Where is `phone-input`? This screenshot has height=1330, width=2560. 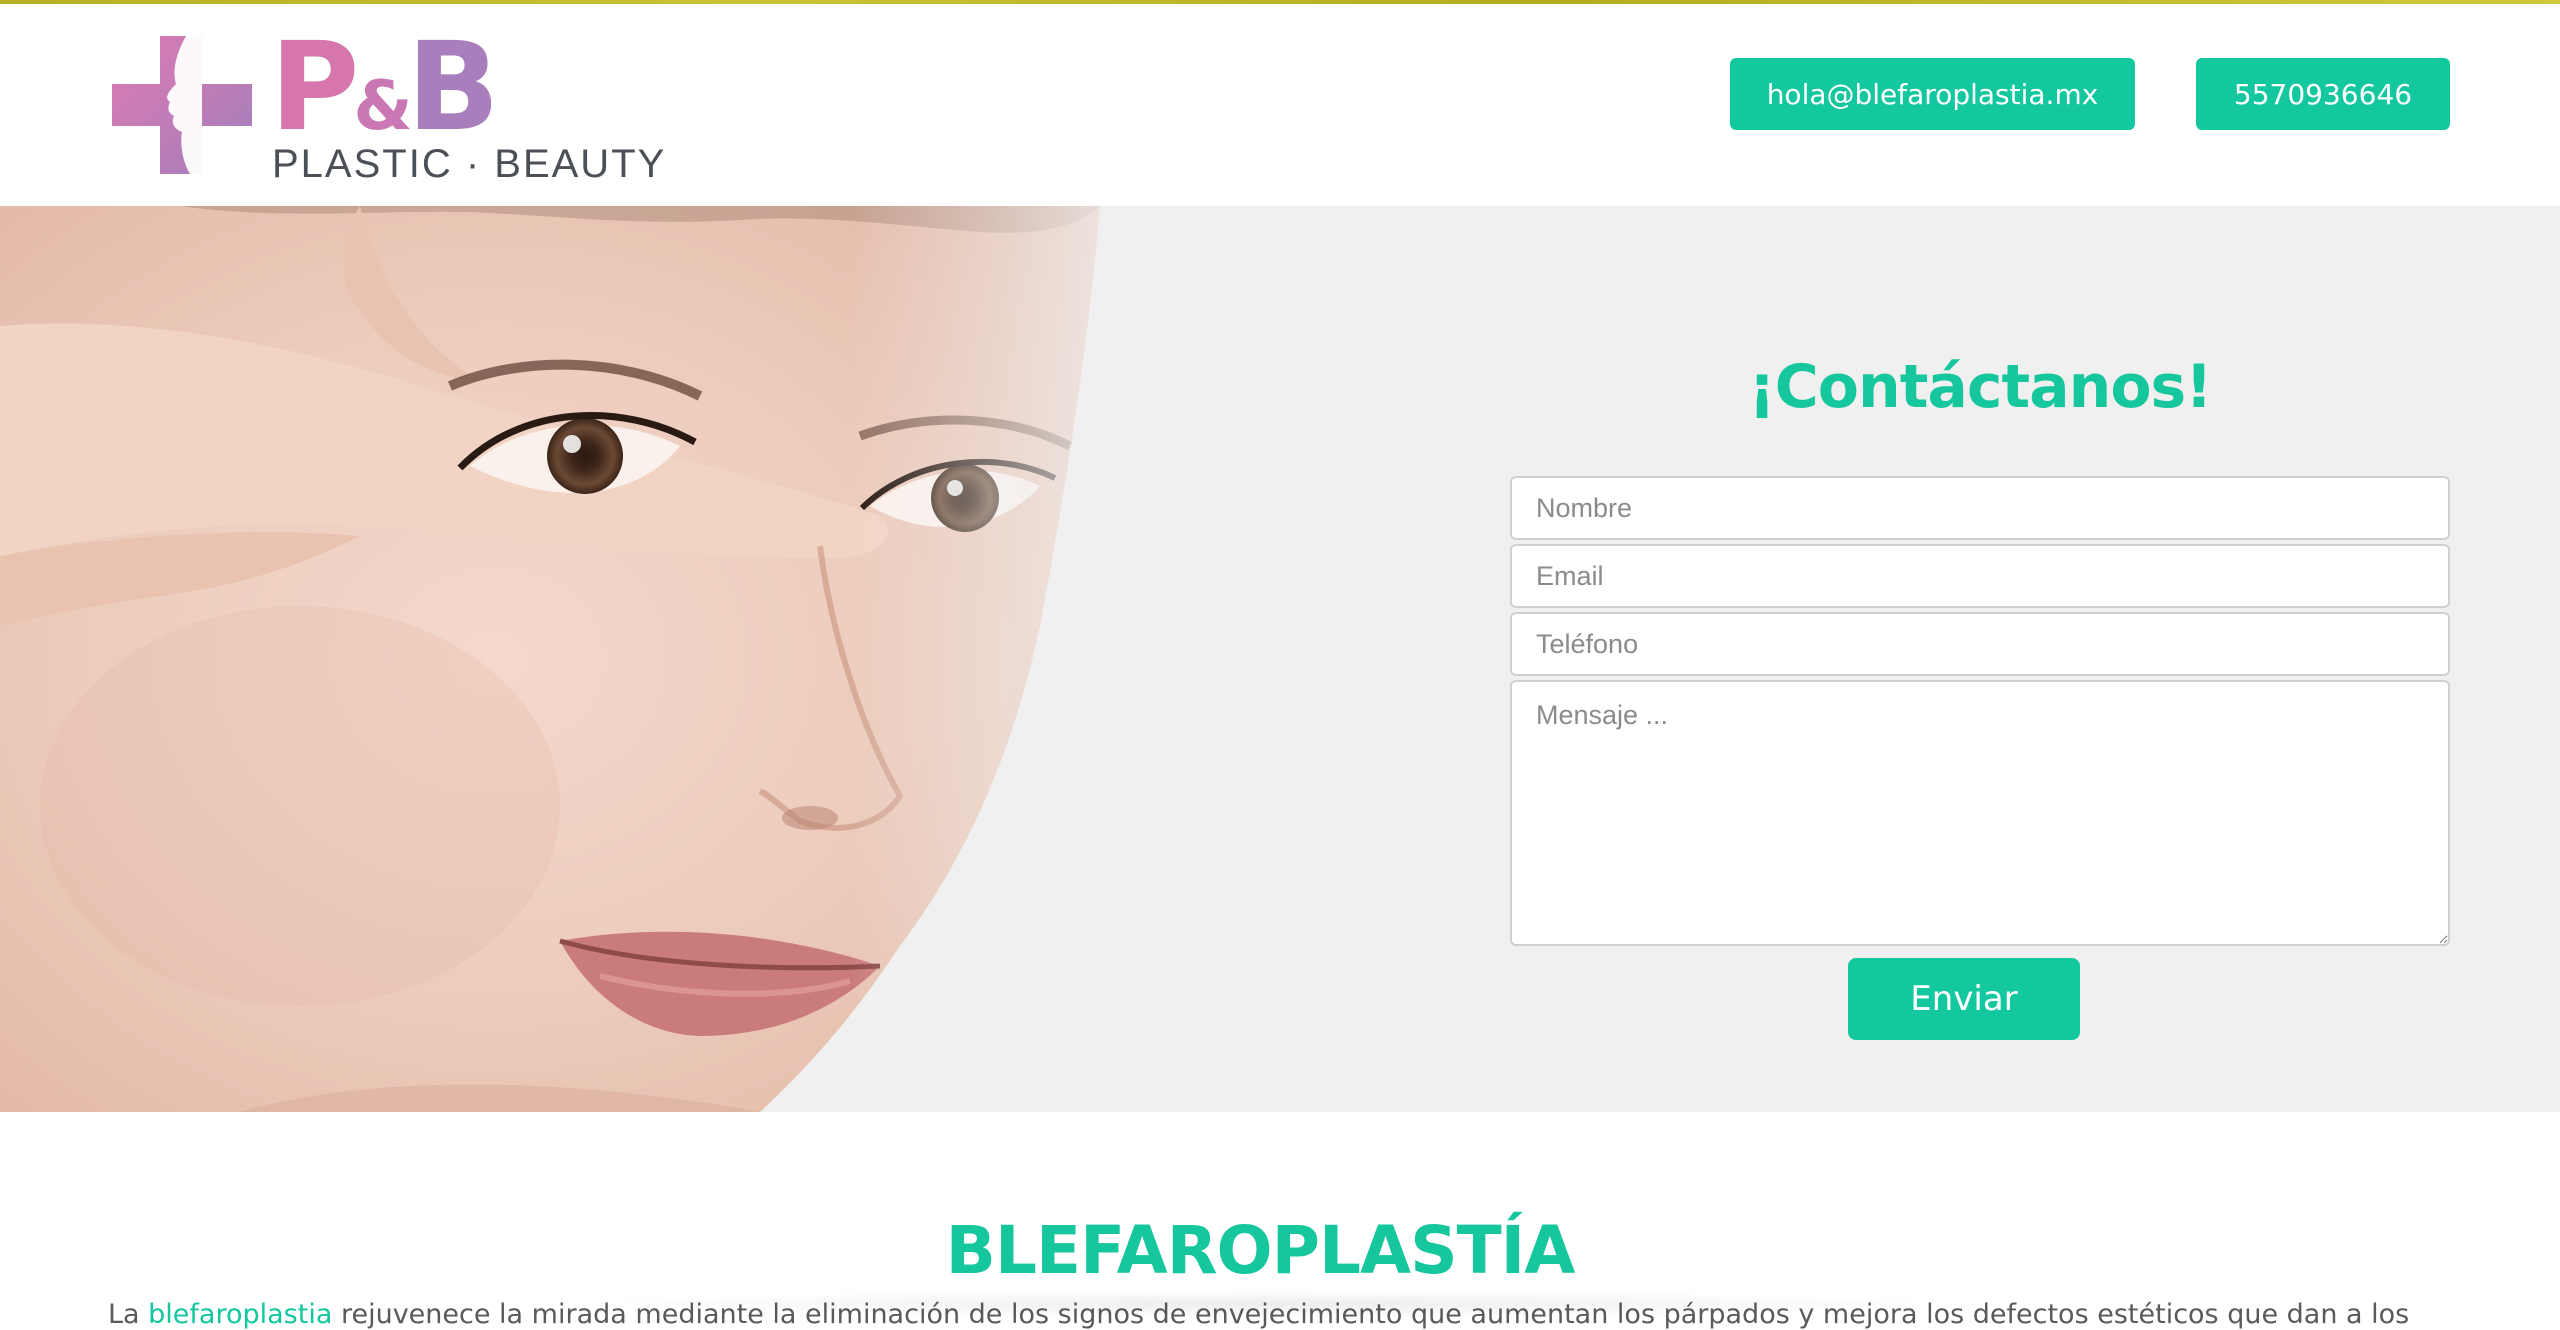 phone-input is located at coordinates (1980, 644).